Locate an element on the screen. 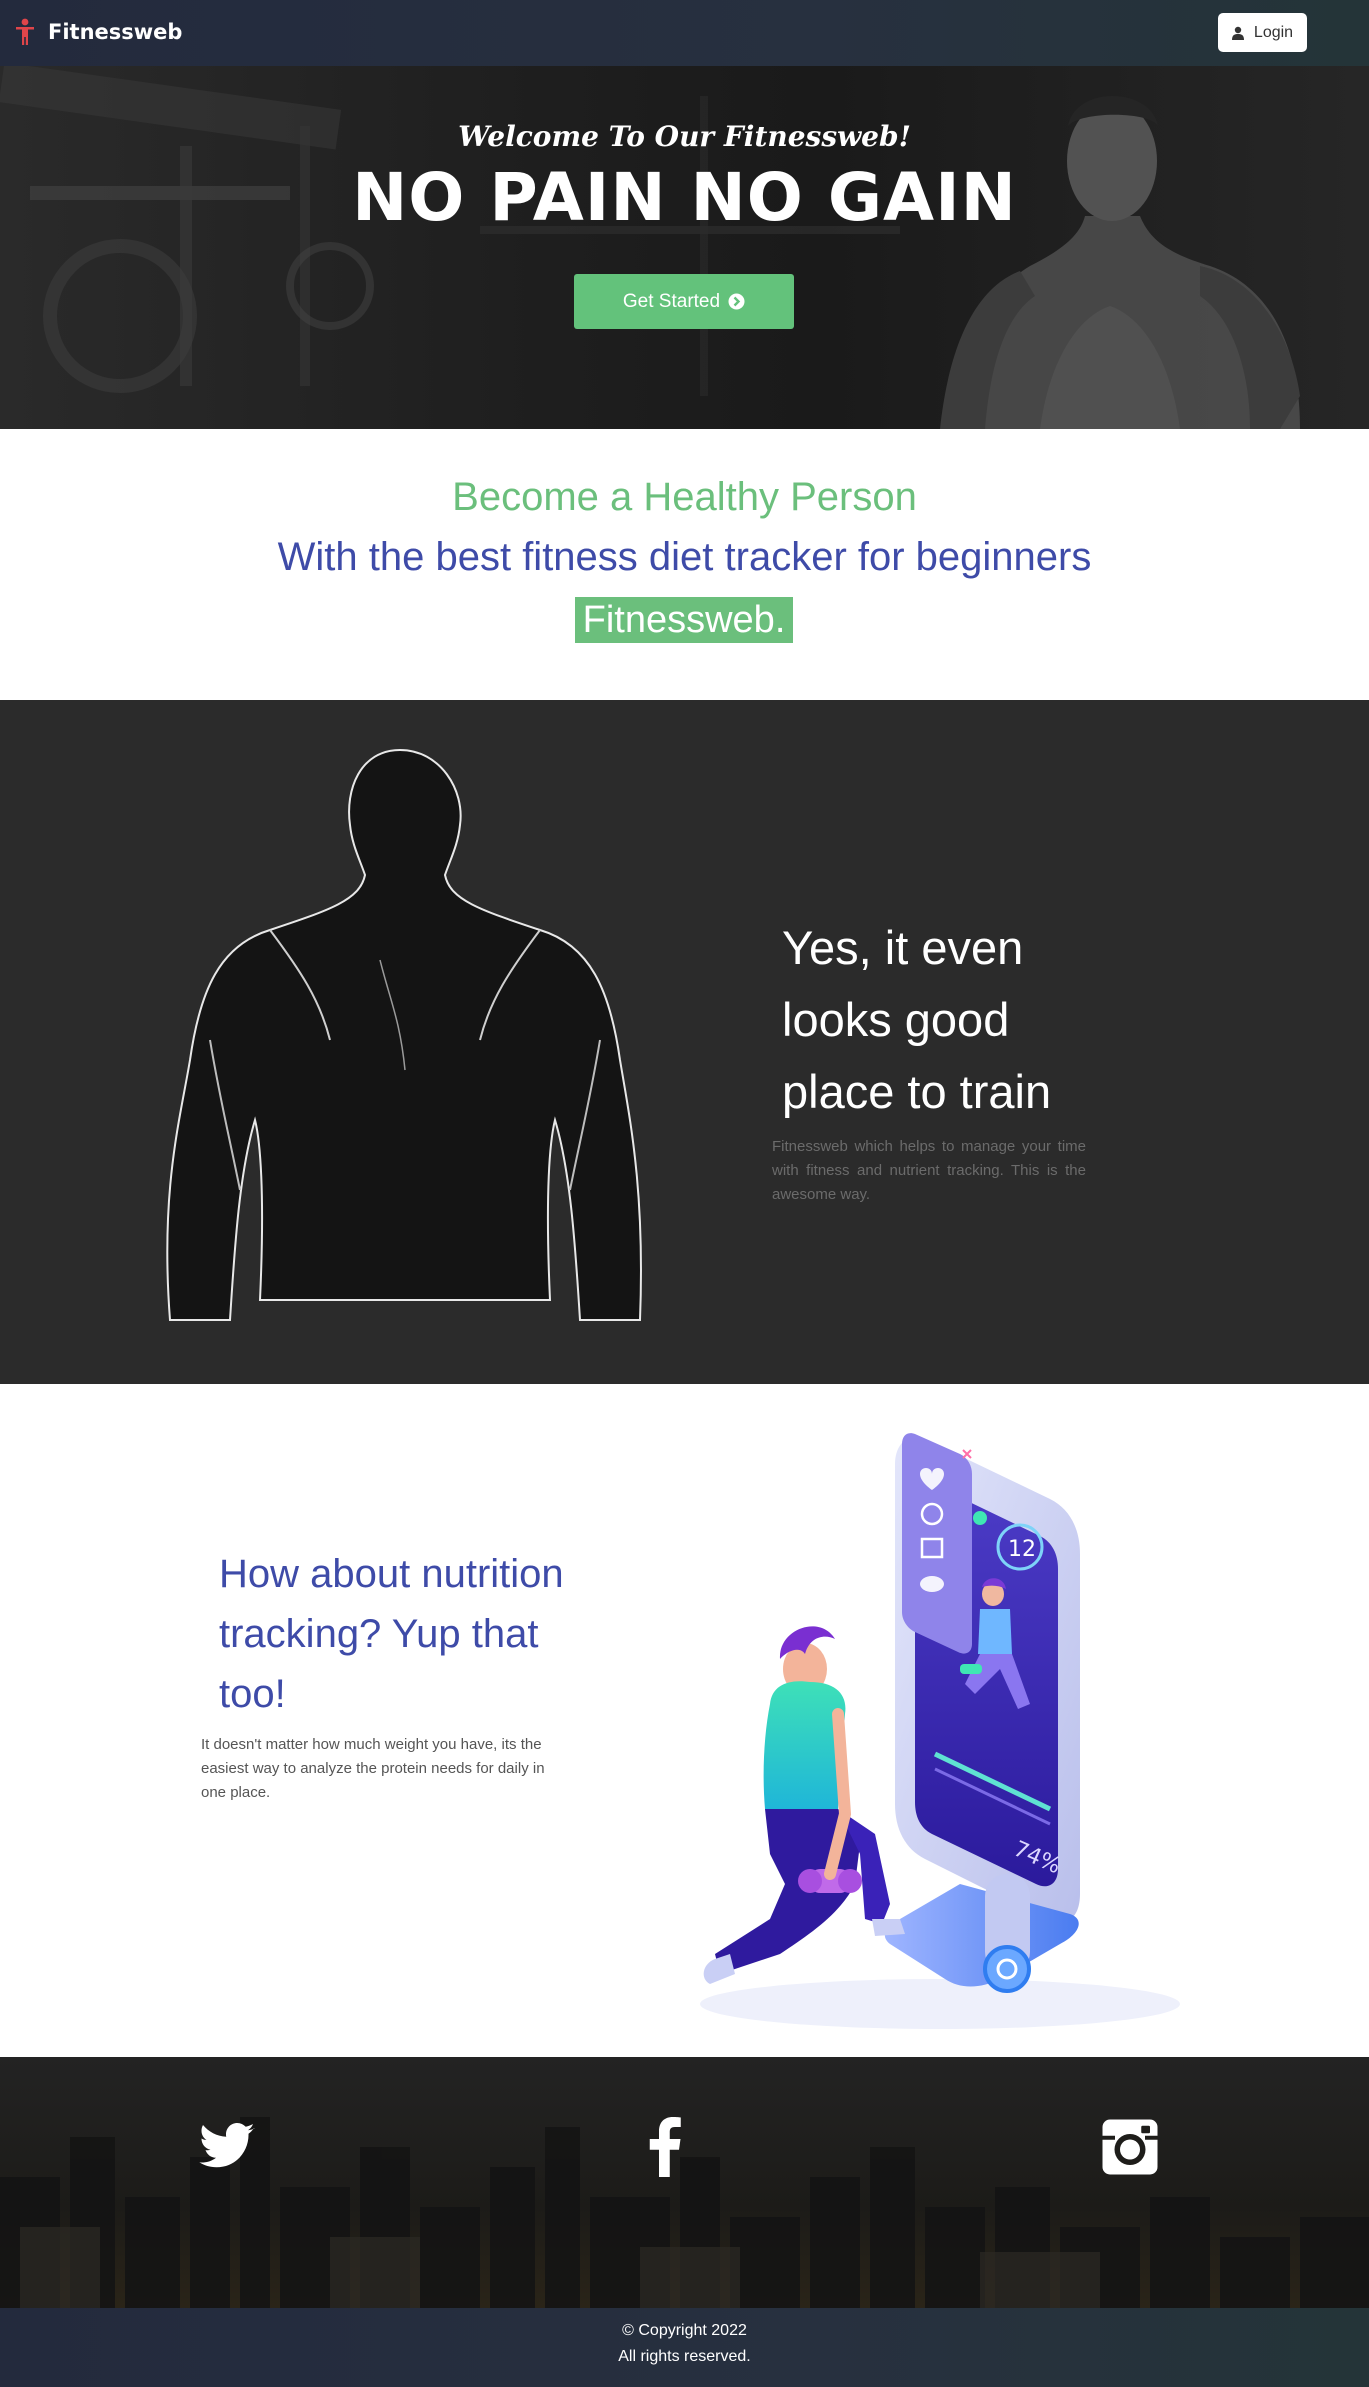  login-button: Login is located at coordinates (1262, 32).